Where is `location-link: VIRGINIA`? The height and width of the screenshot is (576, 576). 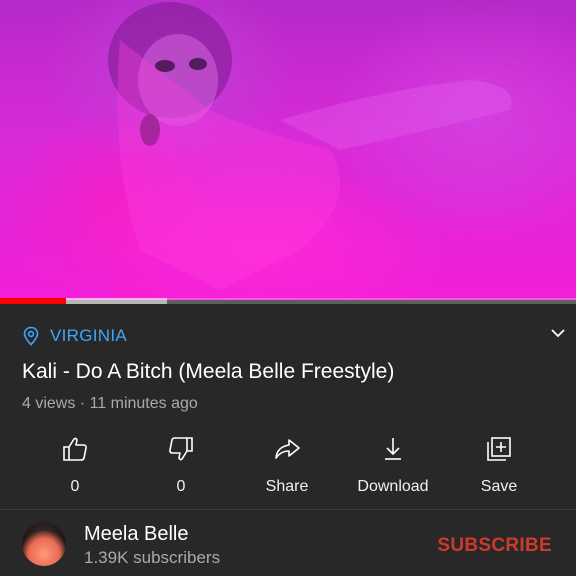 location-link: VIRGINIA is located at coordinates (74, 336).